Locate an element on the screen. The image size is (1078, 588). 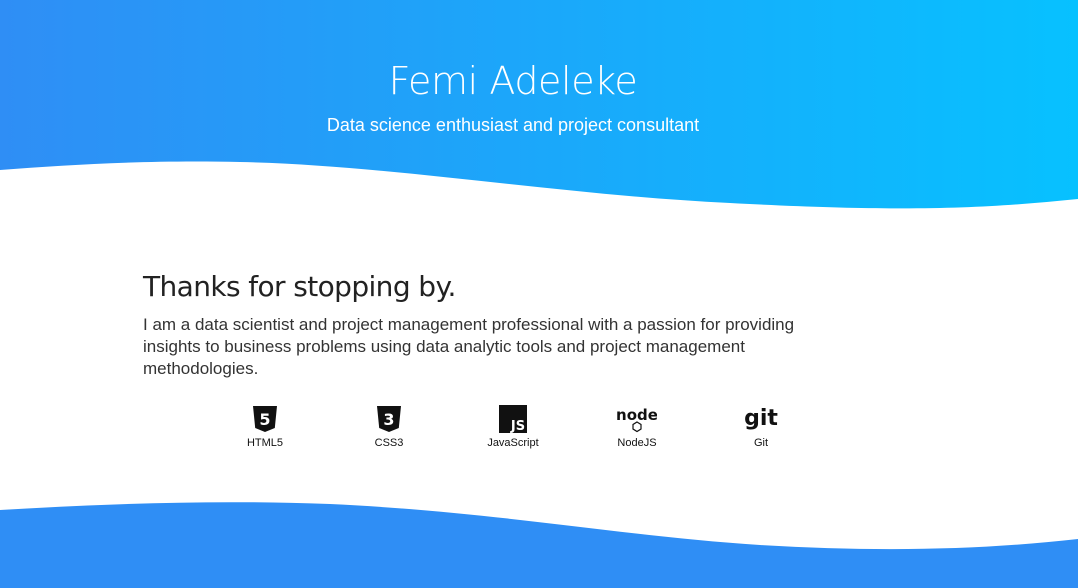
css3-icon-number: 3 is located at coordinates (388, 419).